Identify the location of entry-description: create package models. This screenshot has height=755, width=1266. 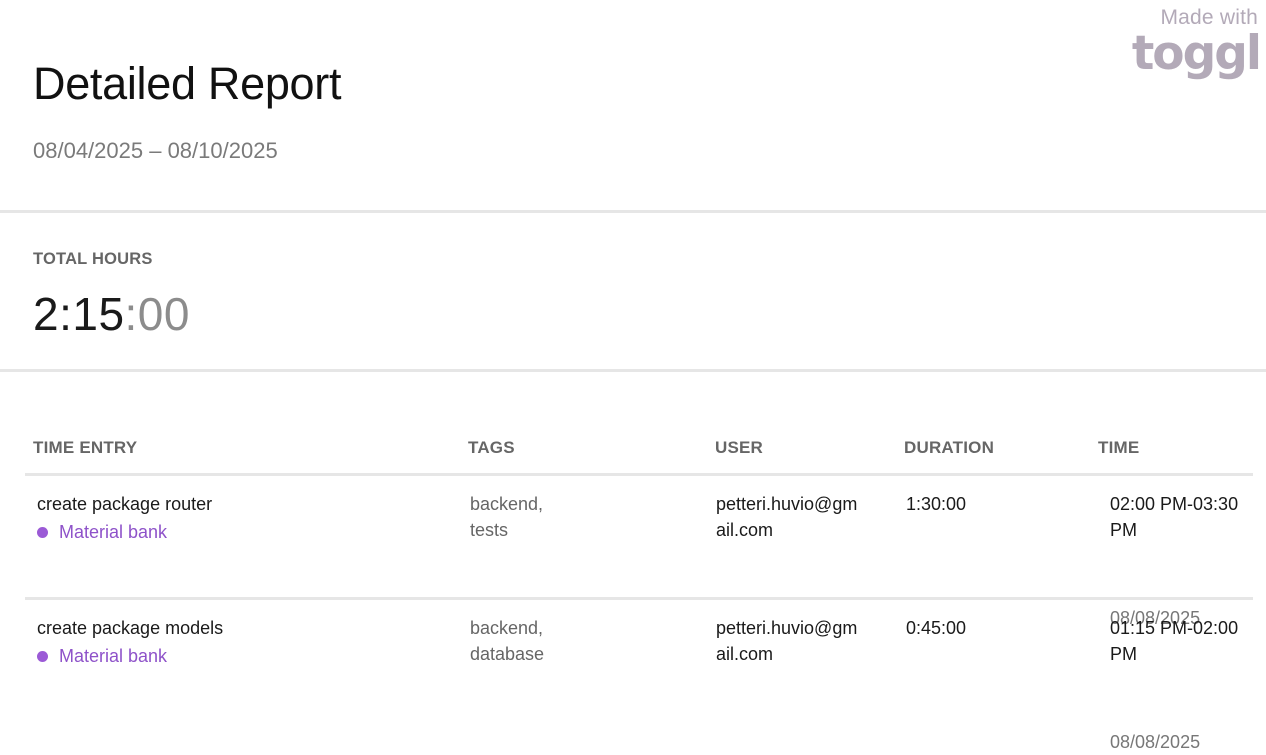
(130, 628).